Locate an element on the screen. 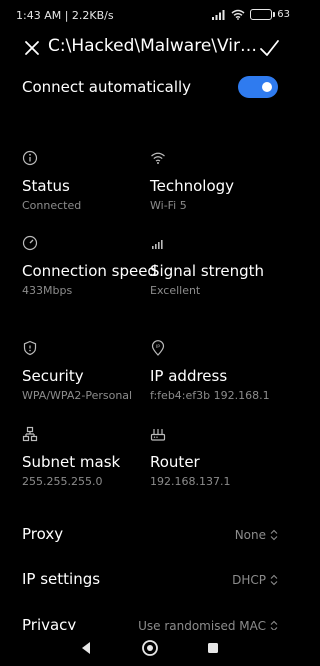 This screenshot has height=666, width=320. proxy-value-text: None is located at coordinates (250, 535).